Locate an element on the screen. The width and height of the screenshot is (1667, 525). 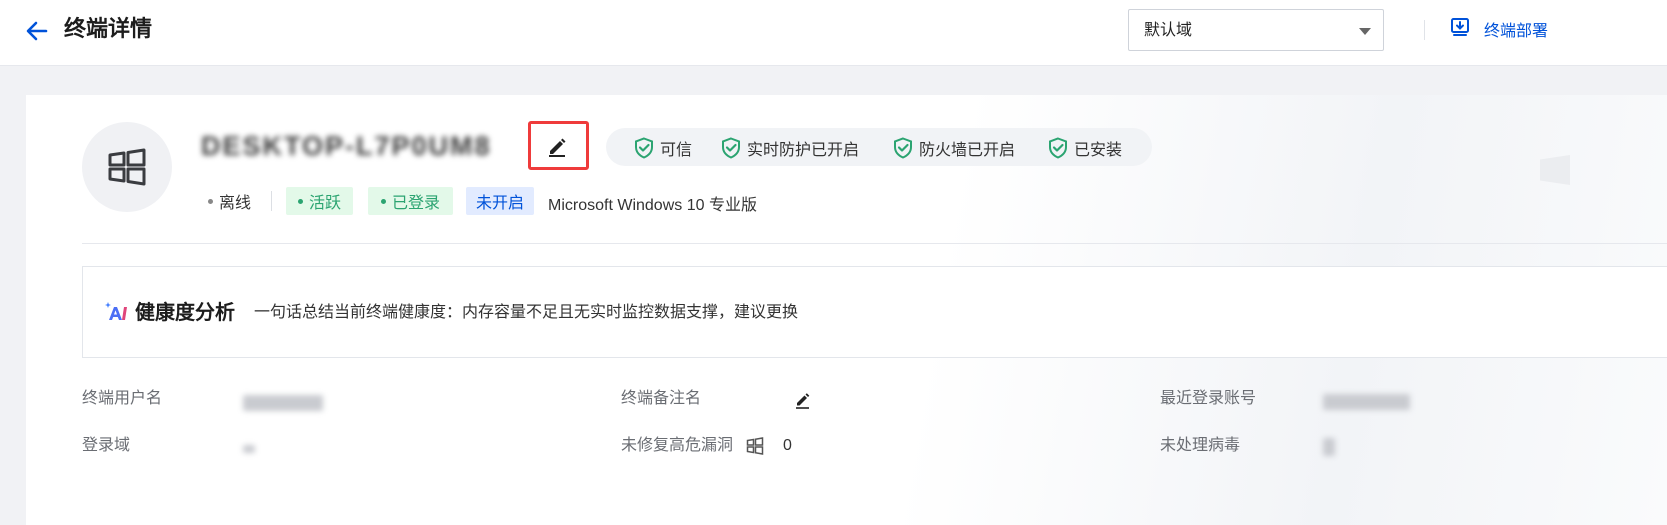
tag-active: 活跃 is located at coordinates (319, 201).